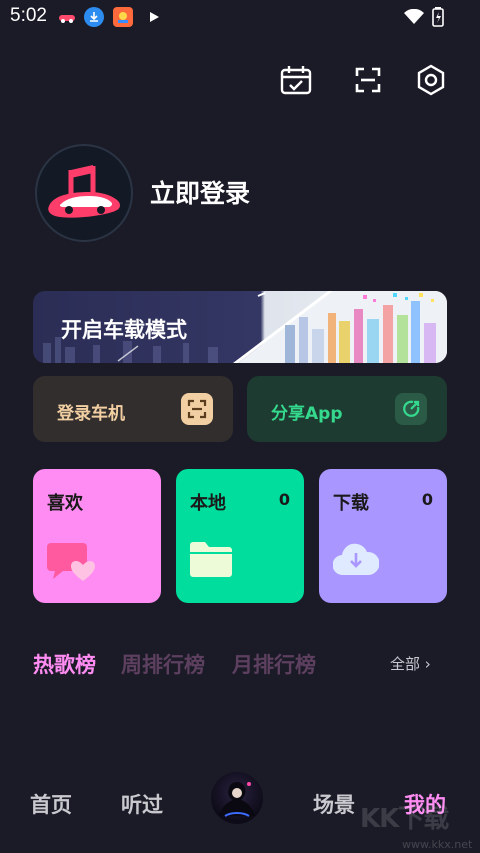  I want to click on downloads-label: 下载, so click(351, 503).